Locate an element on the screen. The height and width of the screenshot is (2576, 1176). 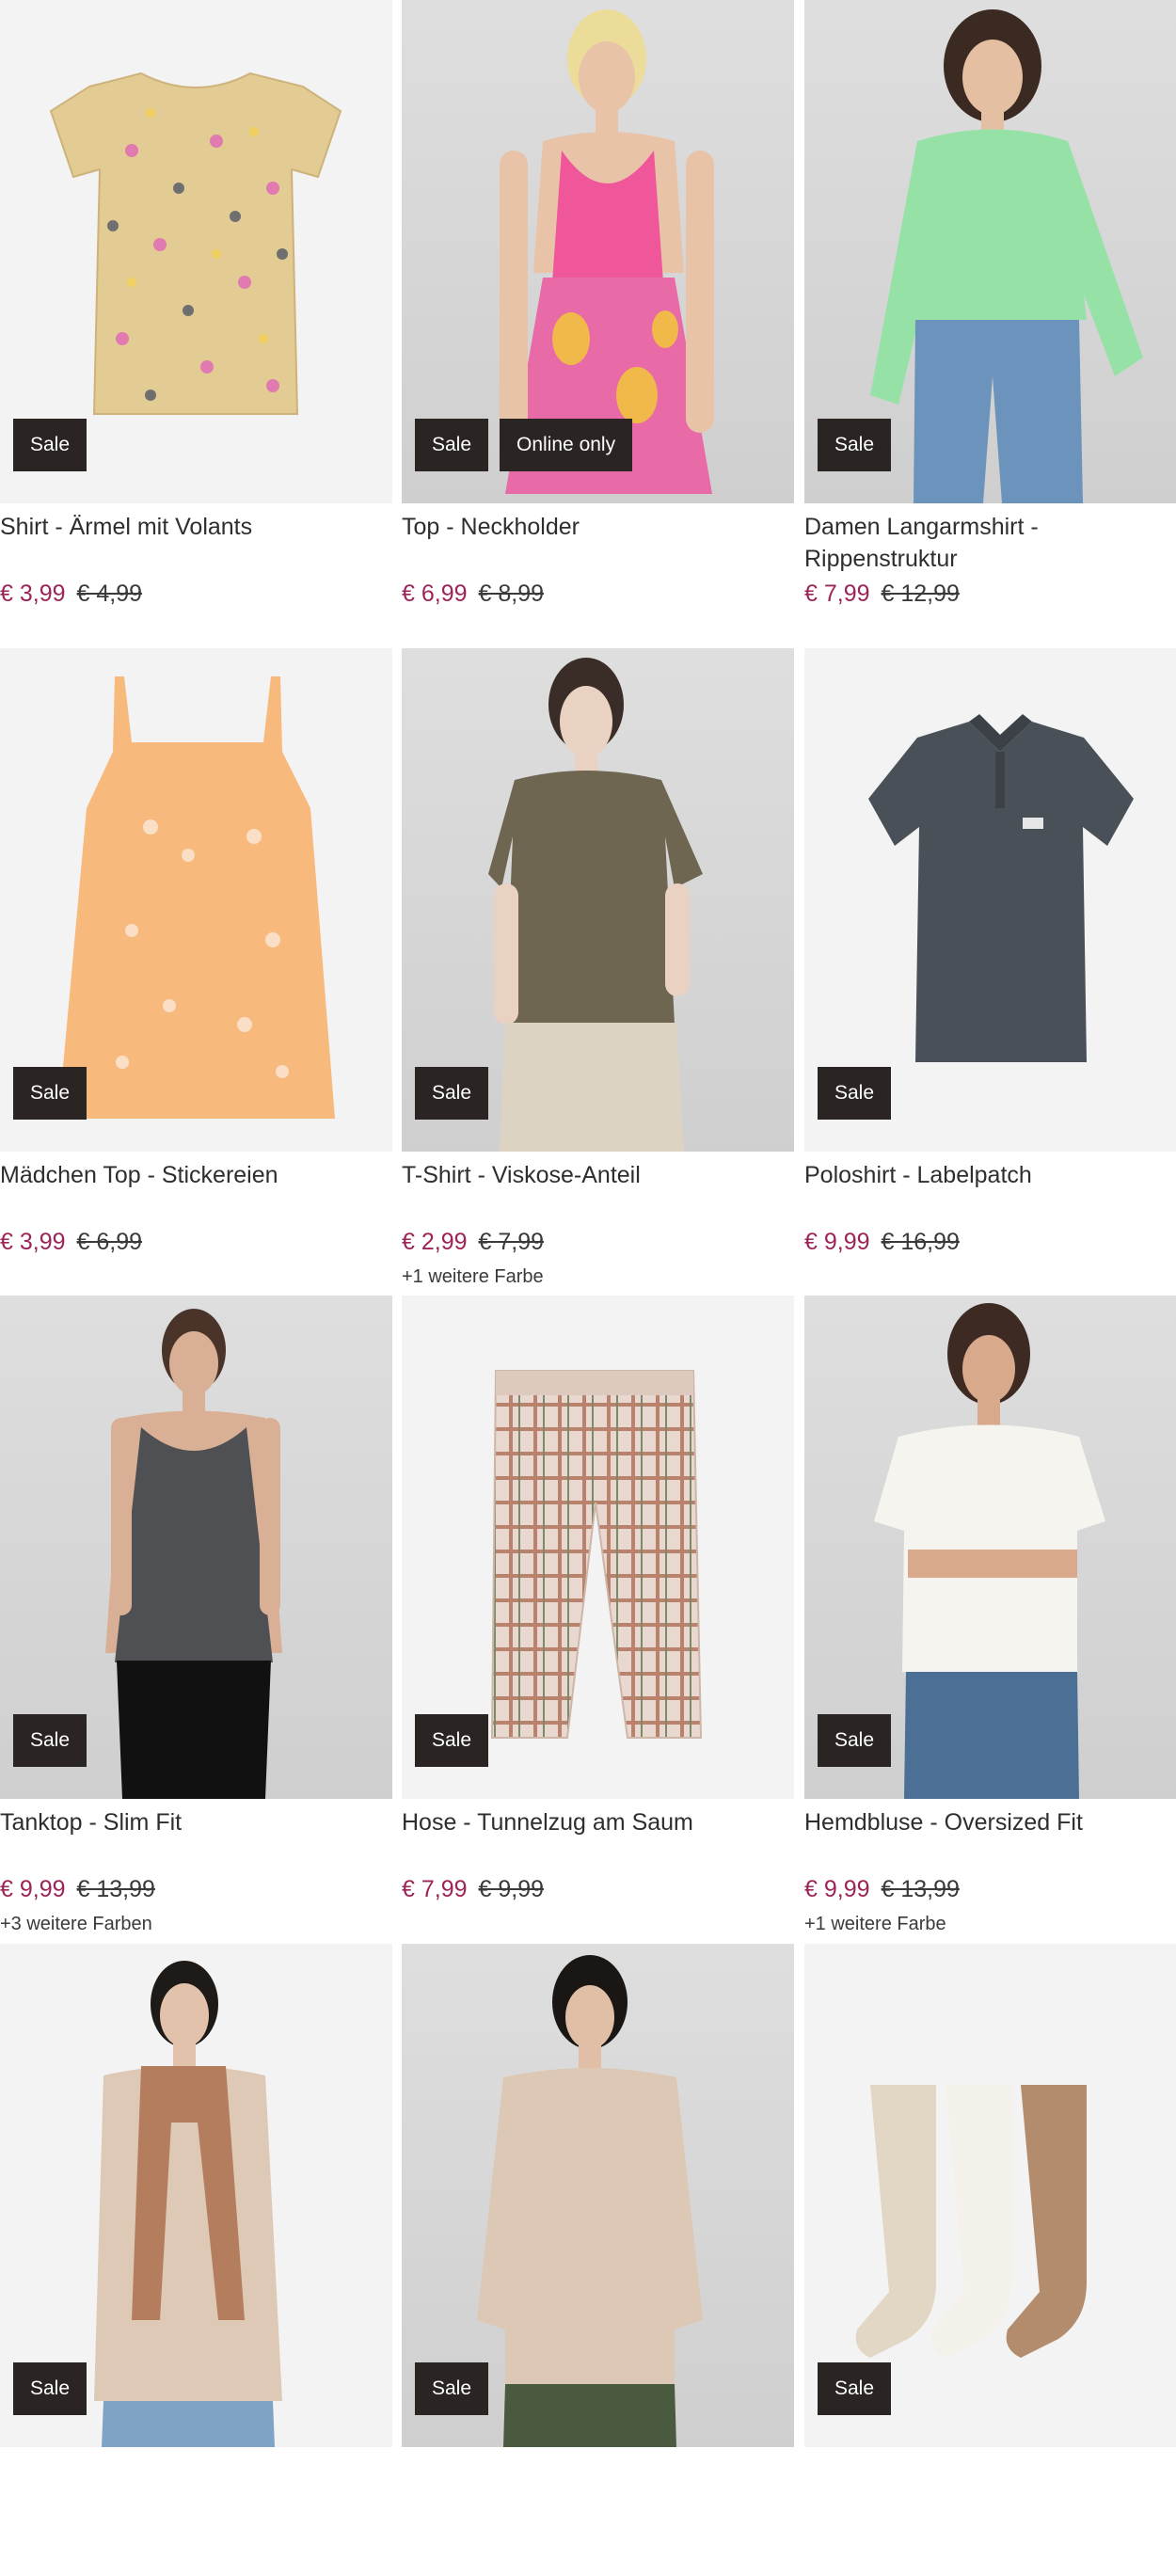
price-block: € 6,99 € 8,99 is located at coordinates (473, 594).